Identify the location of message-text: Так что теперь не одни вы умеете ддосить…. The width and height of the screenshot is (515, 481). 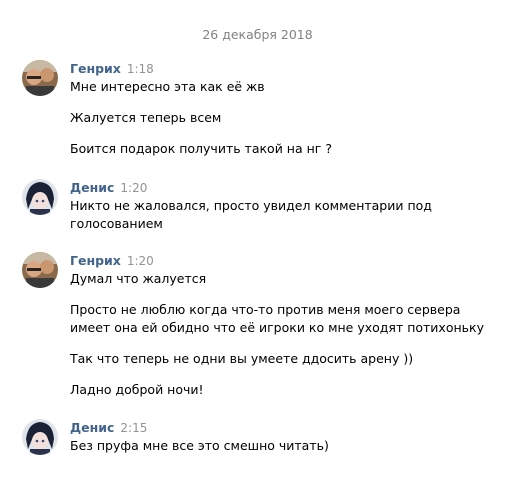
(242, 358).